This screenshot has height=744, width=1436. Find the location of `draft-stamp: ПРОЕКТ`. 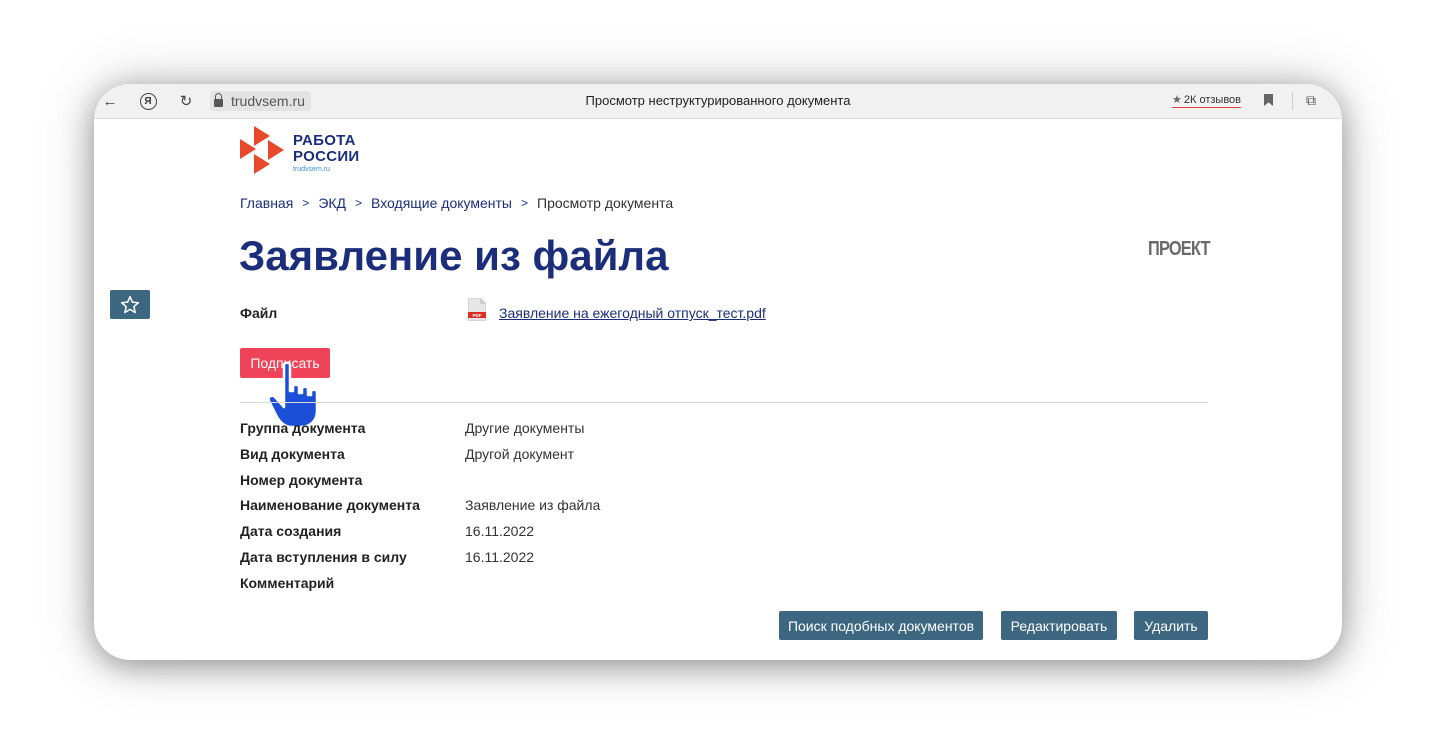

draft-stamp: ПРОЕКТ is located at coordinates (1179, 249).